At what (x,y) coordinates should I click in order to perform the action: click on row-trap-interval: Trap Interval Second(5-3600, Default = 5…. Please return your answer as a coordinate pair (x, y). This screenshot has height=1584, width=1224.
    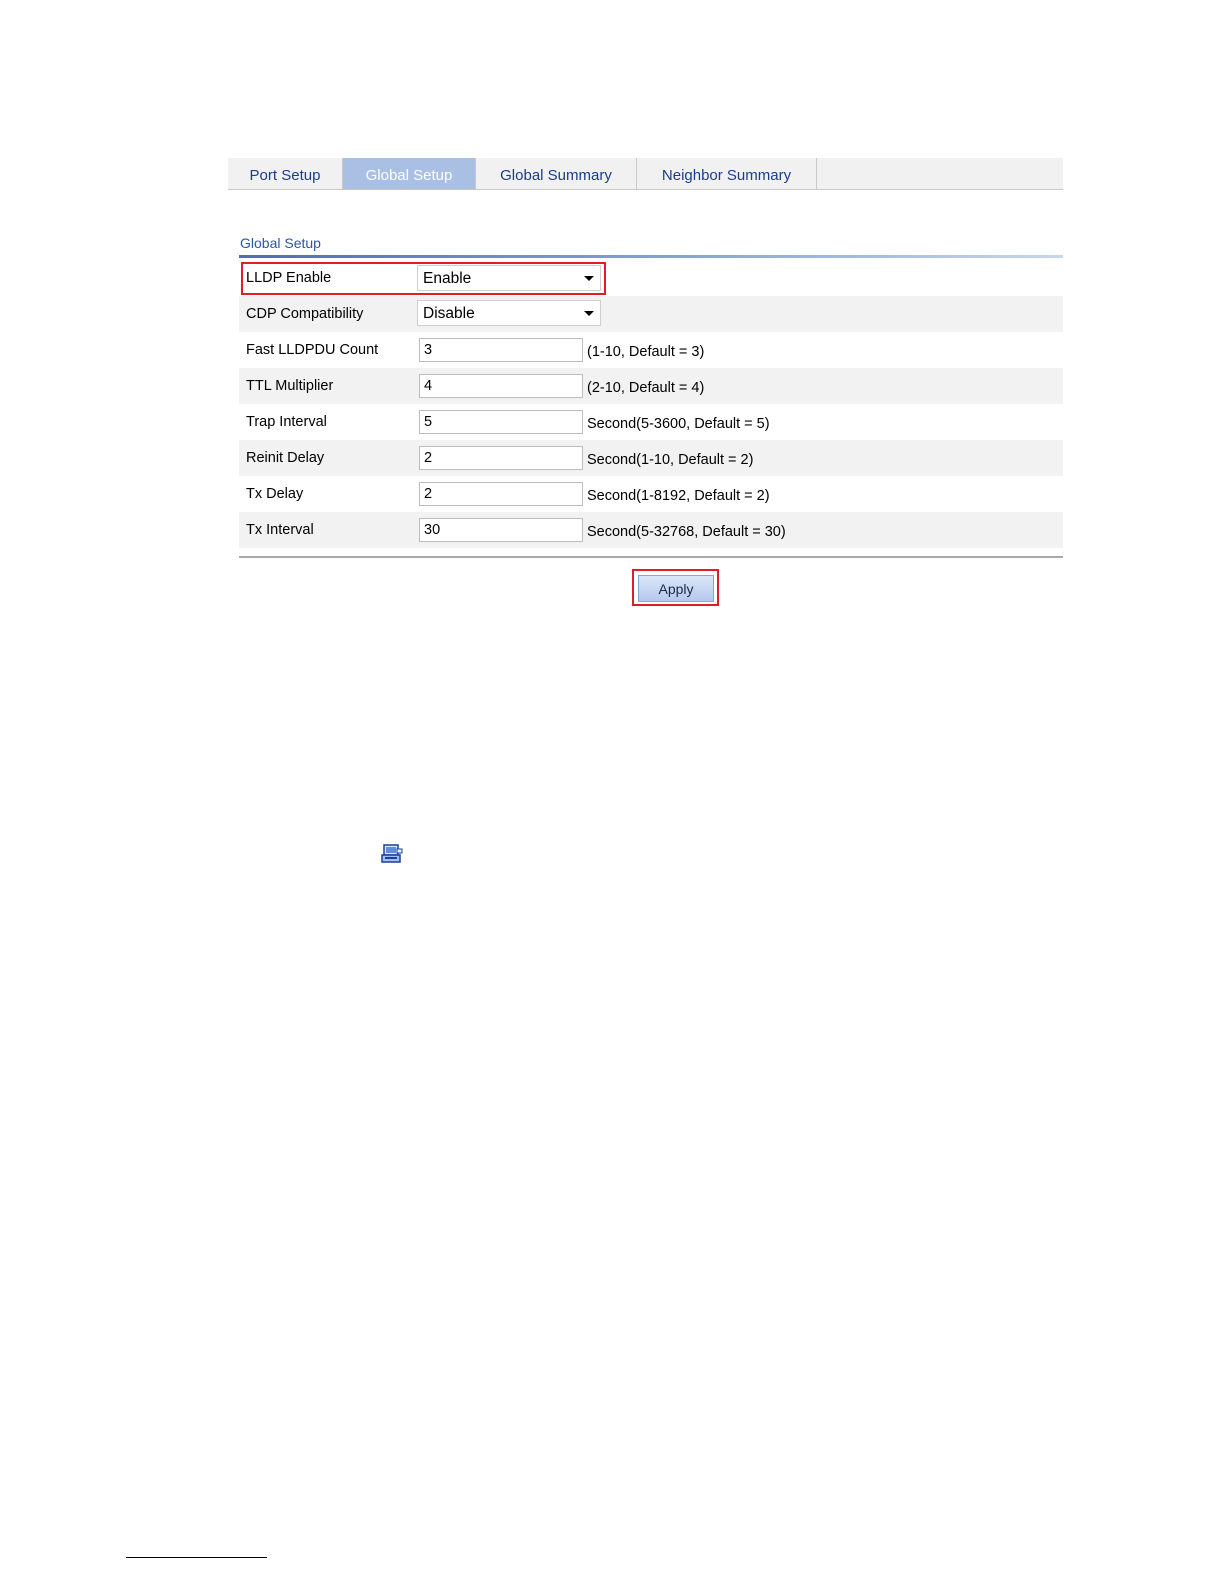
    Looking at the image, I should click on (651, 422).